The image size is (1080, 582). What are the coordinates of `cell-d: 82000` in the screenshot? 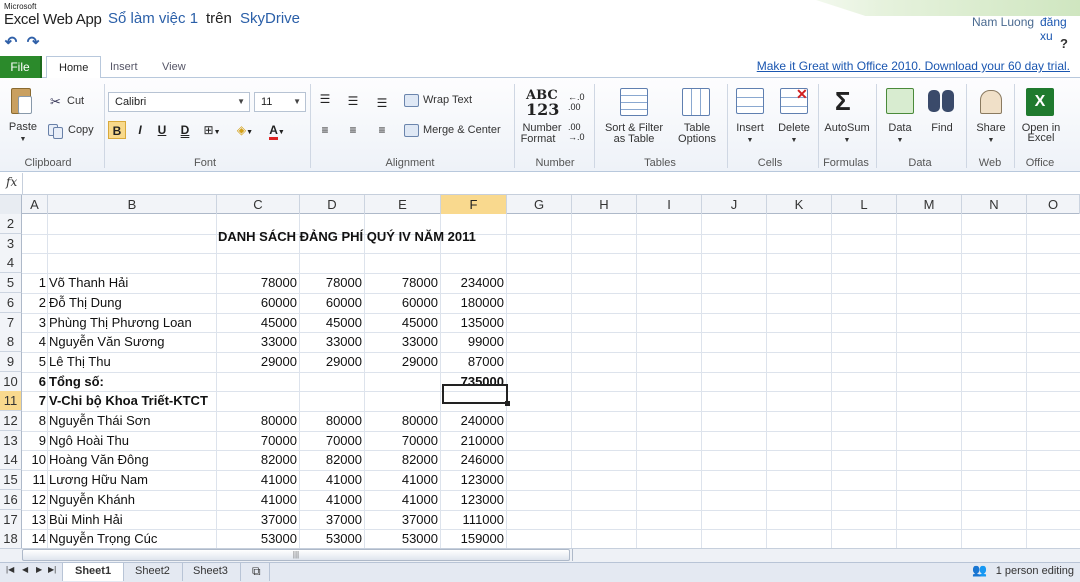 It's located at (331, 459).